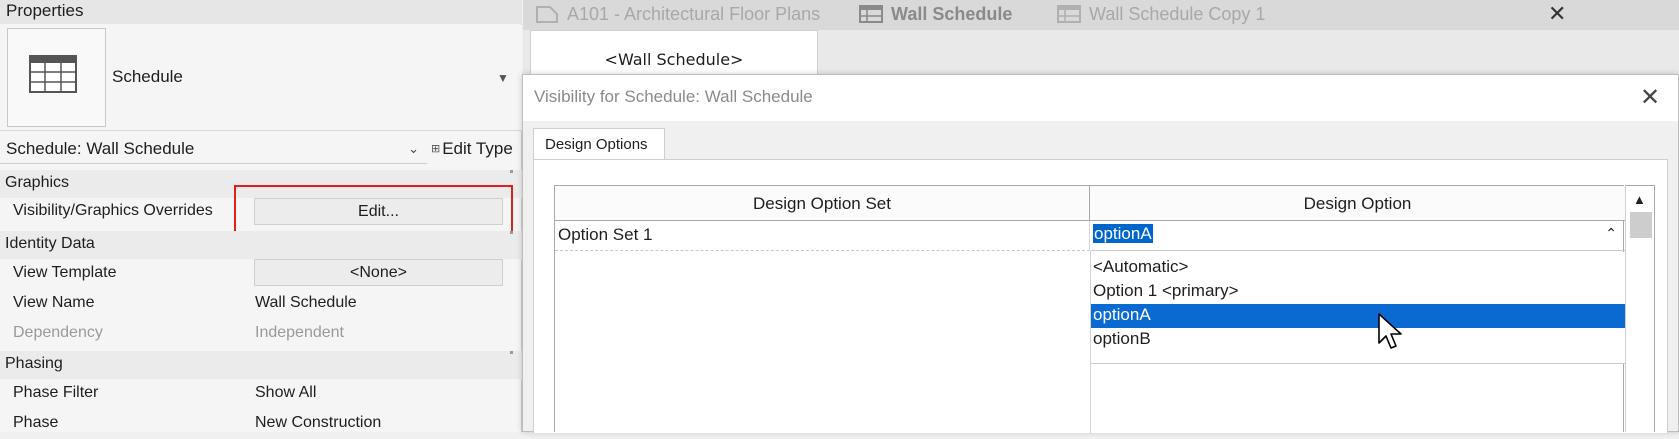 This screenshot has width=1679, height=439. What do you see at coordinates (251, 424) in the screenshot?
I see `row-phase: Phase New Construction` at bounding box center [251, 424].